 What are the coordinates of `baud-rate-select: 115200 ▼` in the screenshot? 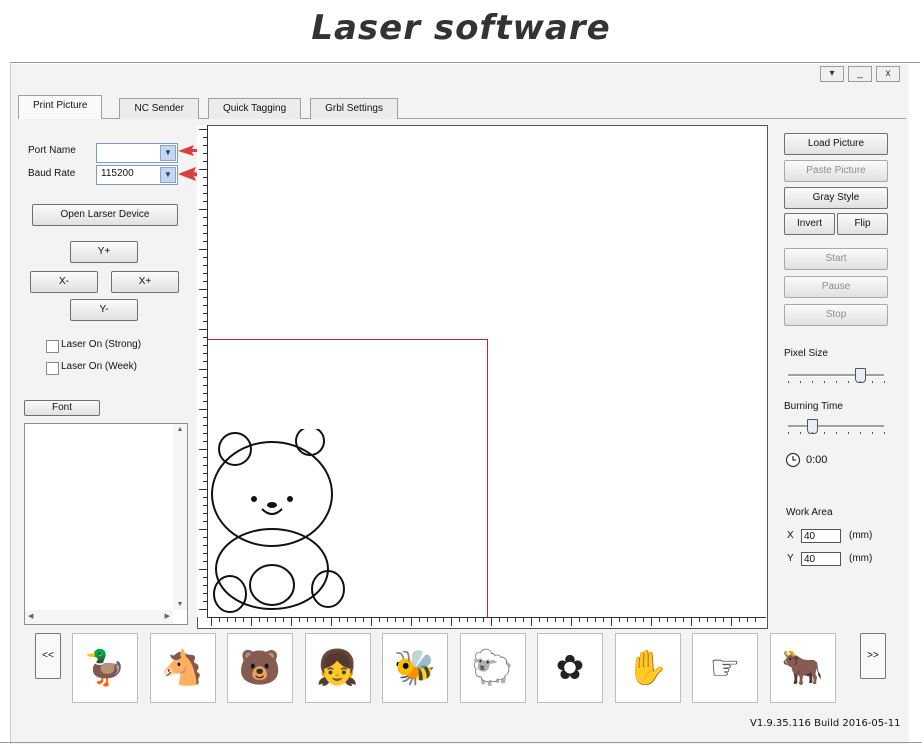 It's located at (137, 175).